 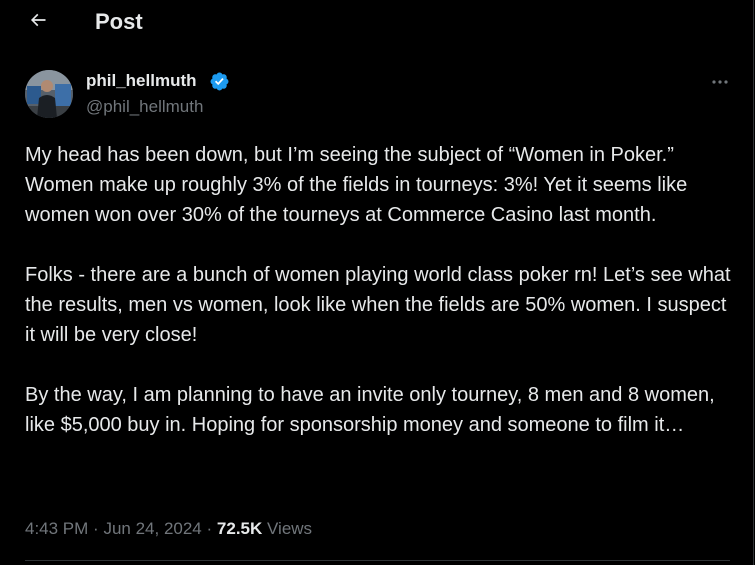 What do you see at coordinates (290, 528) in the screenshot?
I see `views-label: Views` at bounding box center [290, 528].